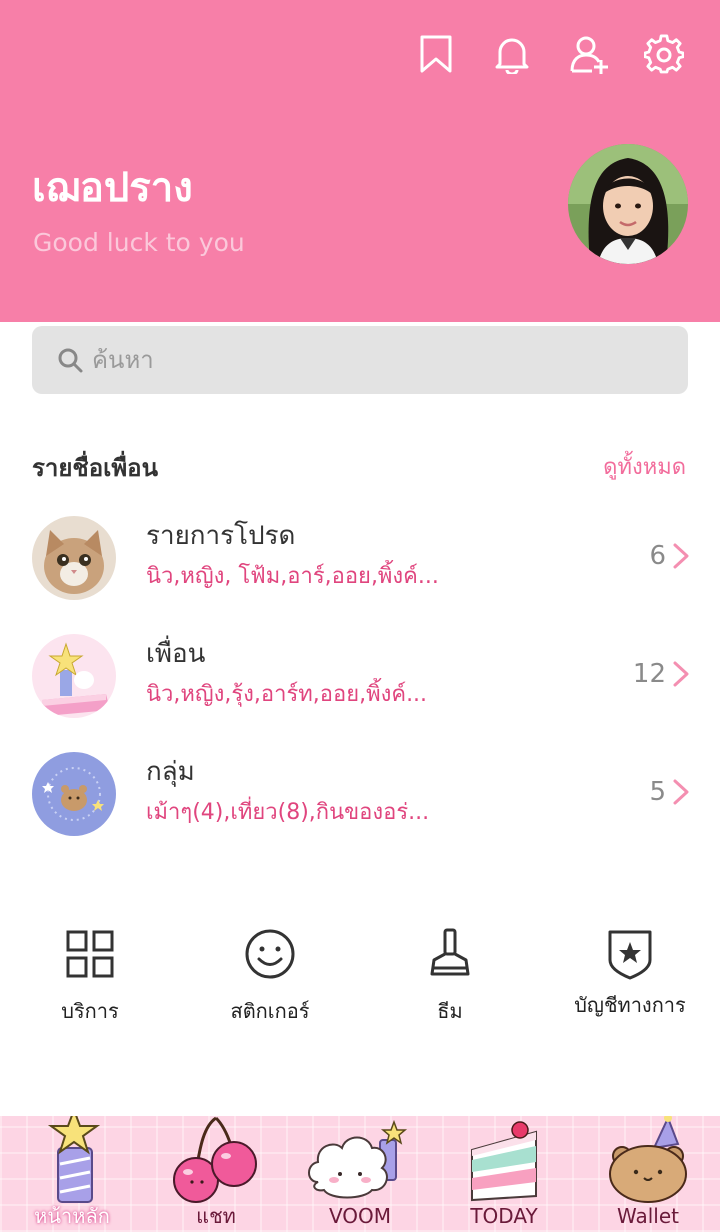 The height and width of the screenshot is (1232, 720). Describe the element at coordinates (630, 955) in the screenshot. I see `shield-star-icon` at that location.